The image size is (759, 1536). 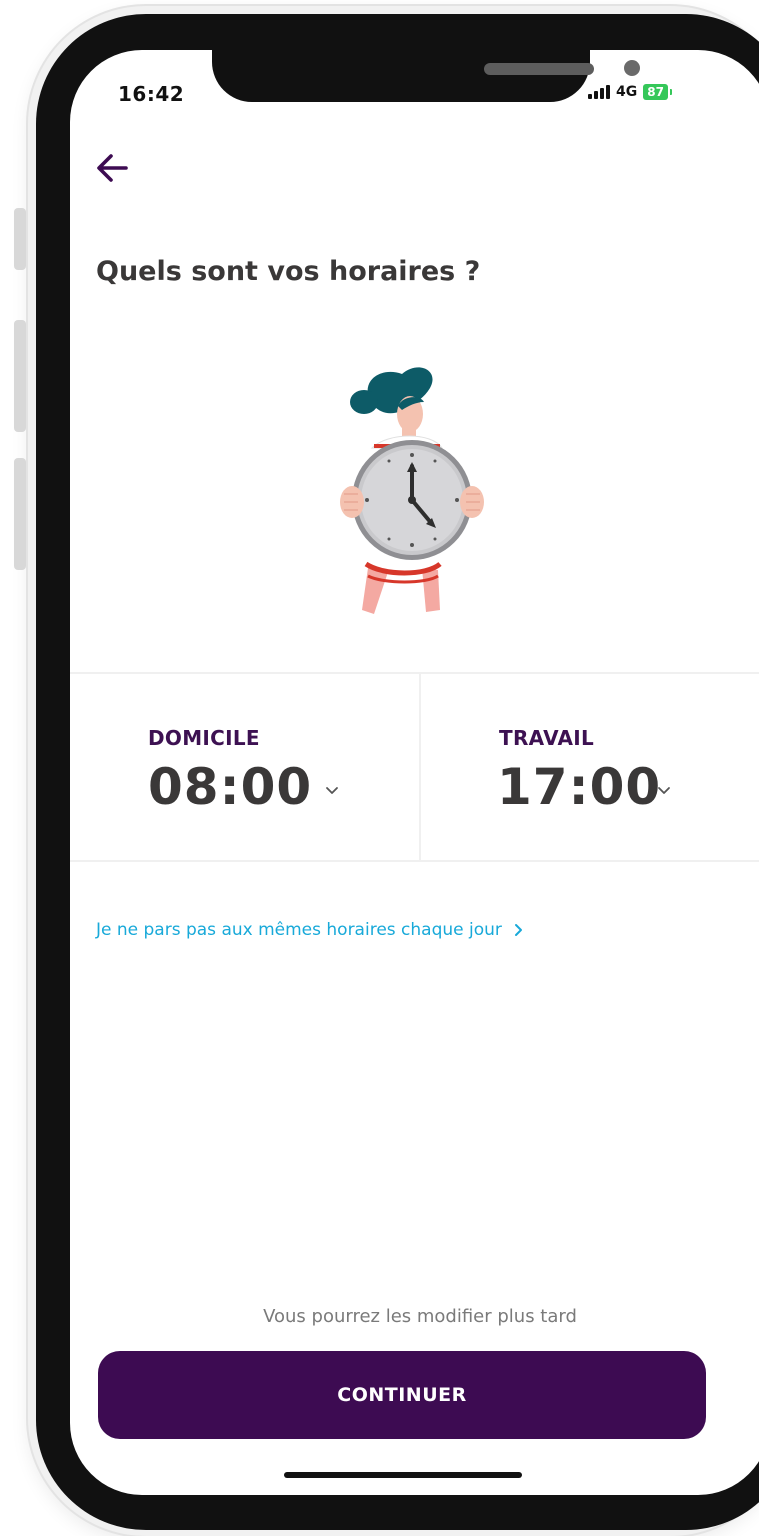 I want to click on woman-holding-clock-illustration, so click(x=412, y=490).